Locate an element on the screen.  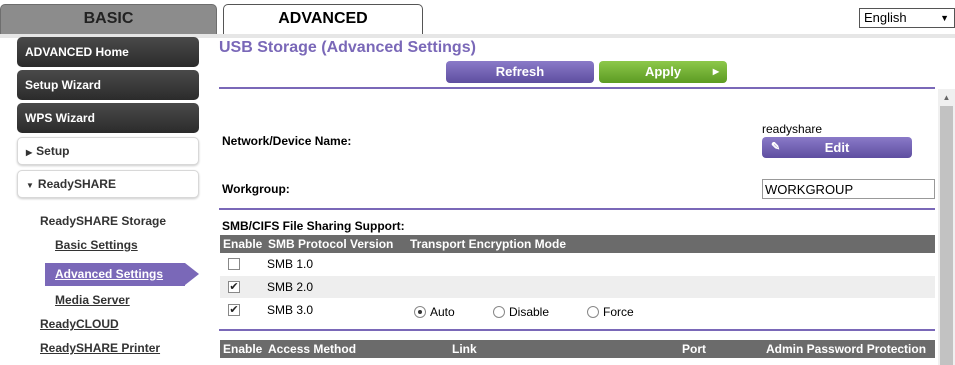
column-header: Access Method is located at coordinates (312, 349).